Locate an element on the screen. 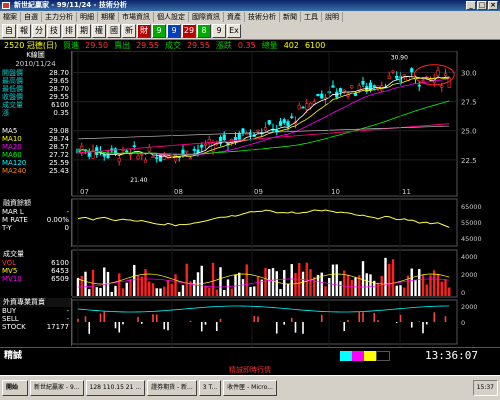 The width and height of the screenshot is (500, 400). menu-item-4: 期權 is located at coordinates (108, 16).